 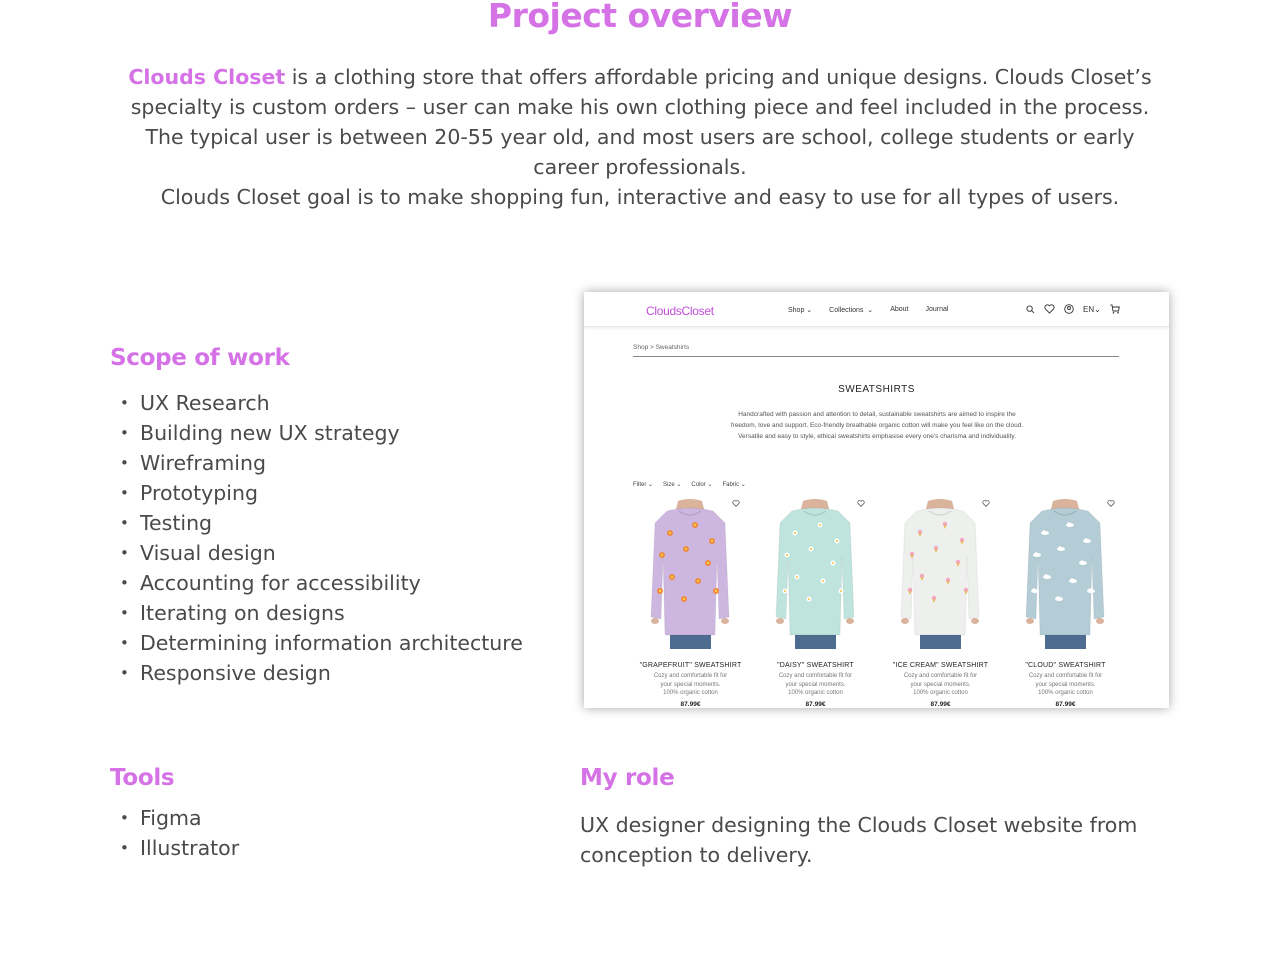 I want to click on product-name: "GRAPEFRUIT" SWEATSHIRT, so click(x=690, y=665).